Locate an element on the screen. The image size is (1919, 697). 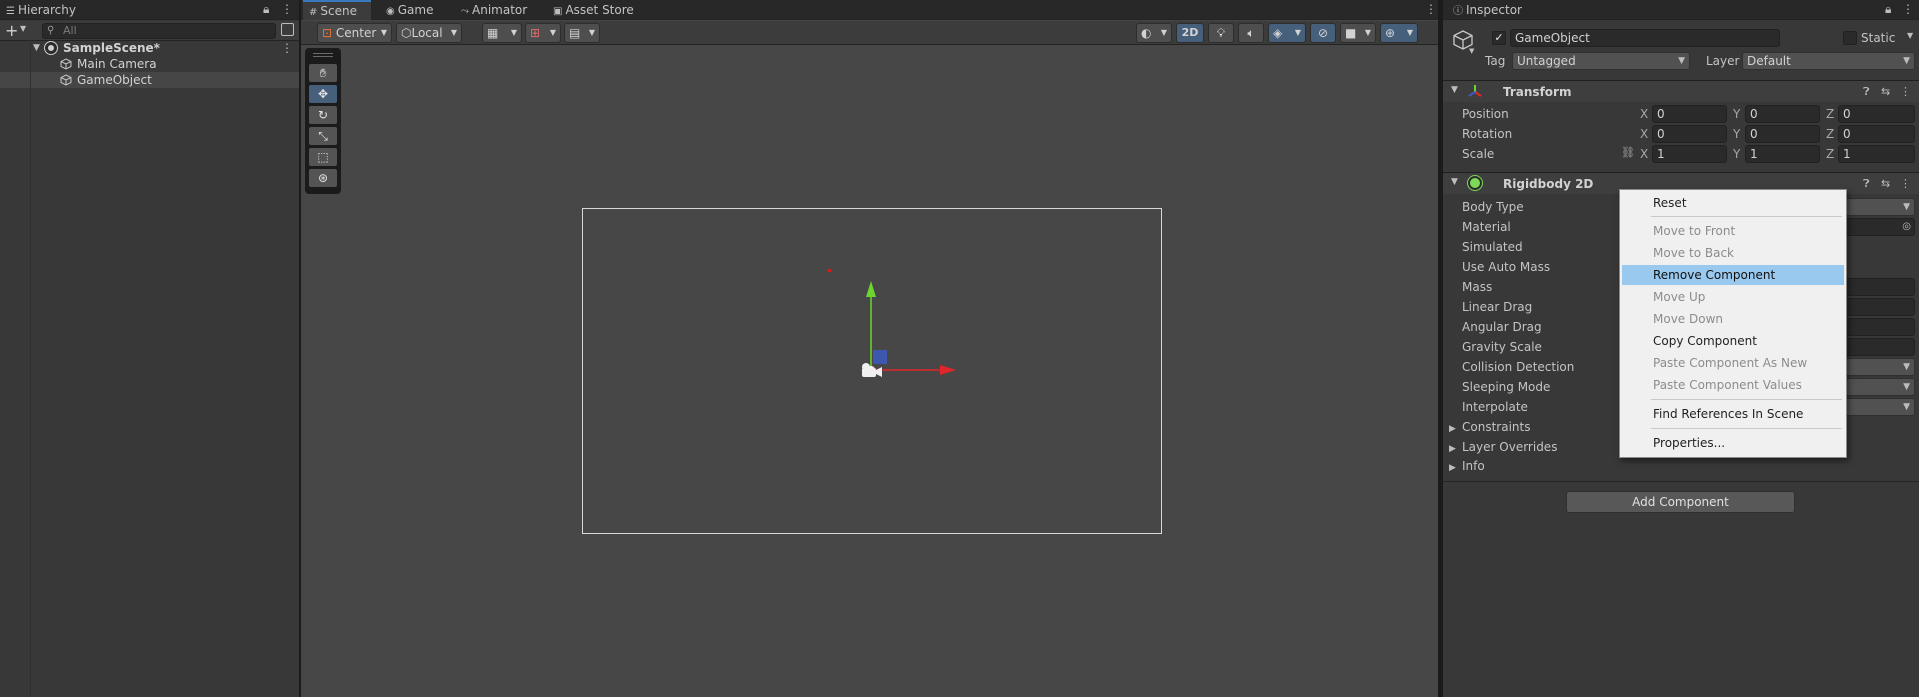
grid-snap-dropdown: ▦ ▼ is located at coordinates (502, 33).